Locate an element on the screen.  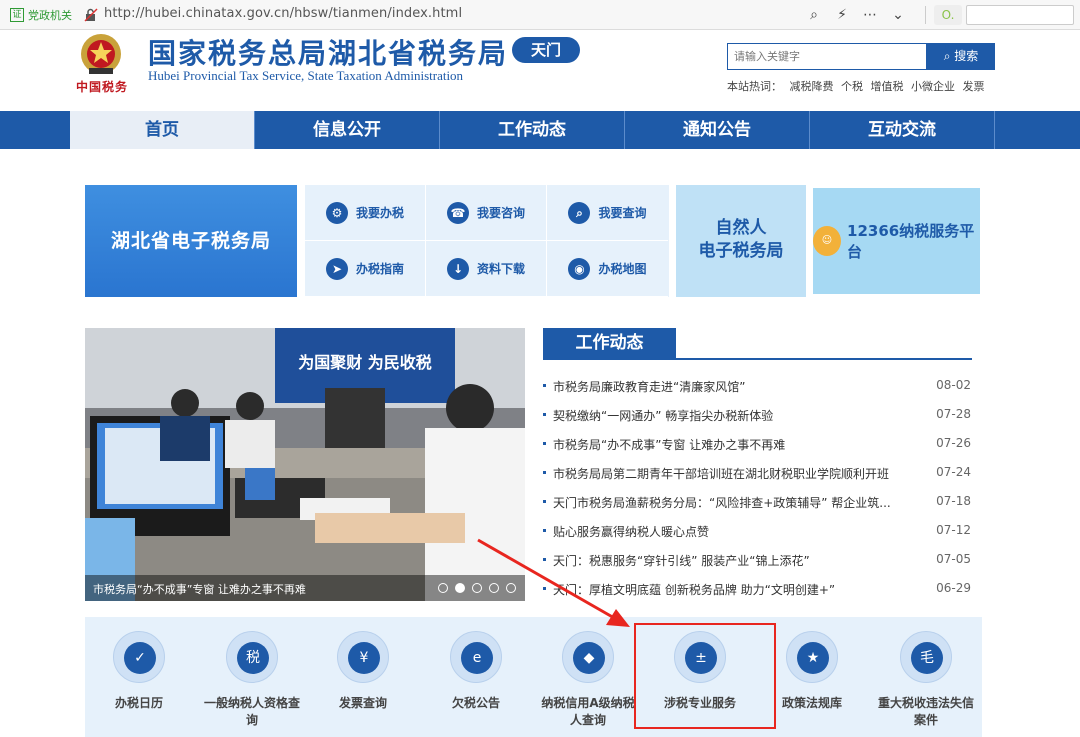
quick-link-label: 我要办税 is located at coordinates (379, 213).